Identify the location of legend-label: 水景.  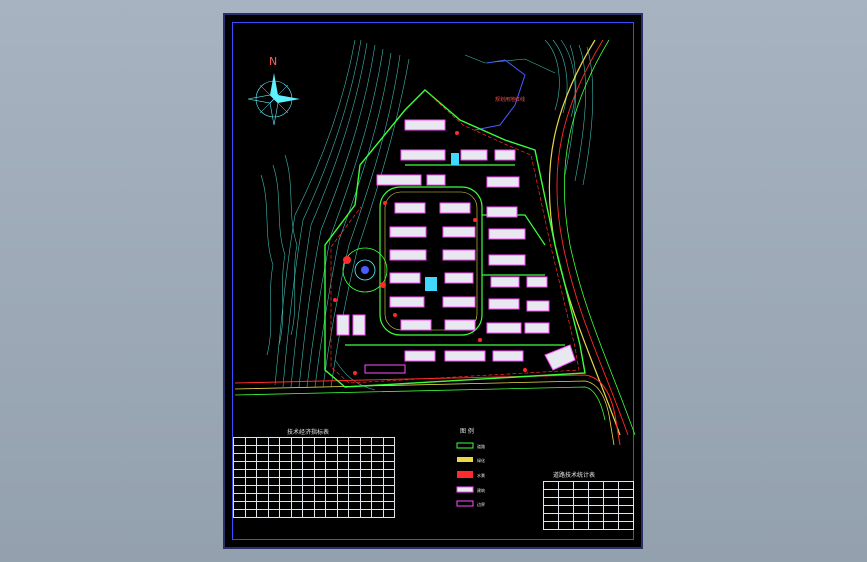
(481, 475).